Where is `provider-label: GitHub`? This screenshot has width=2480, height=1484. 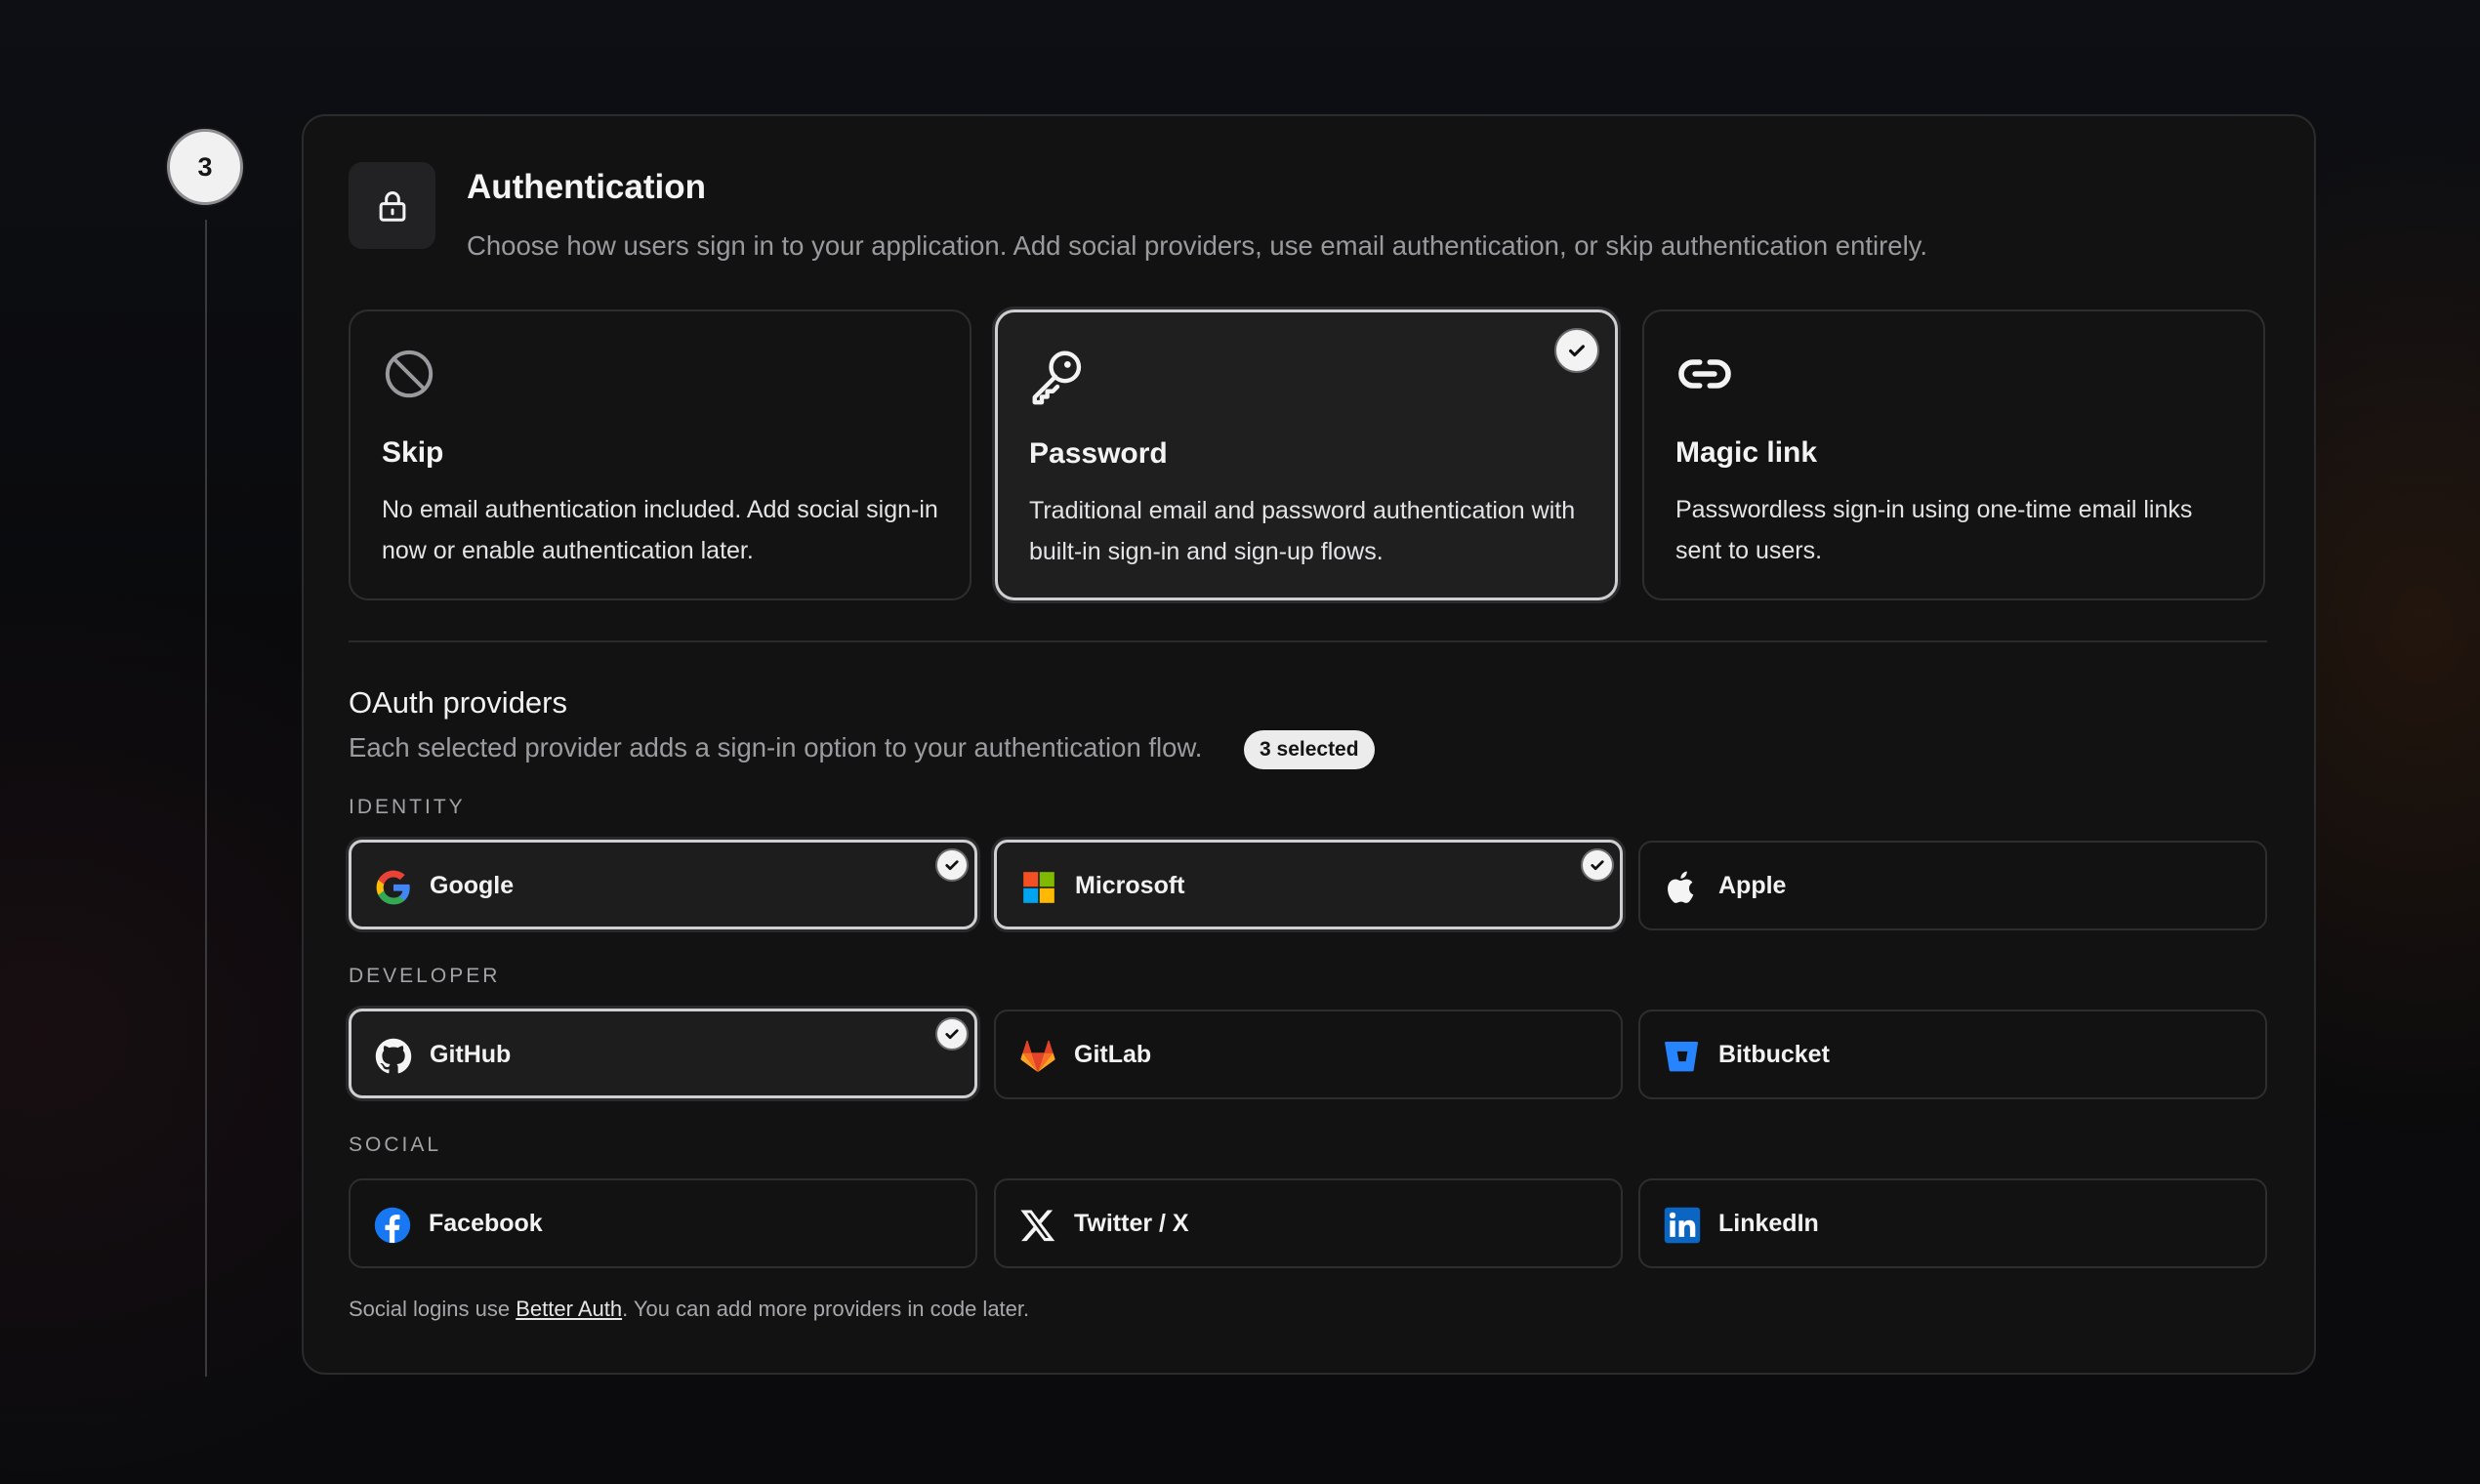 provider-label: GitHub is located at coordinates (471, 1055).